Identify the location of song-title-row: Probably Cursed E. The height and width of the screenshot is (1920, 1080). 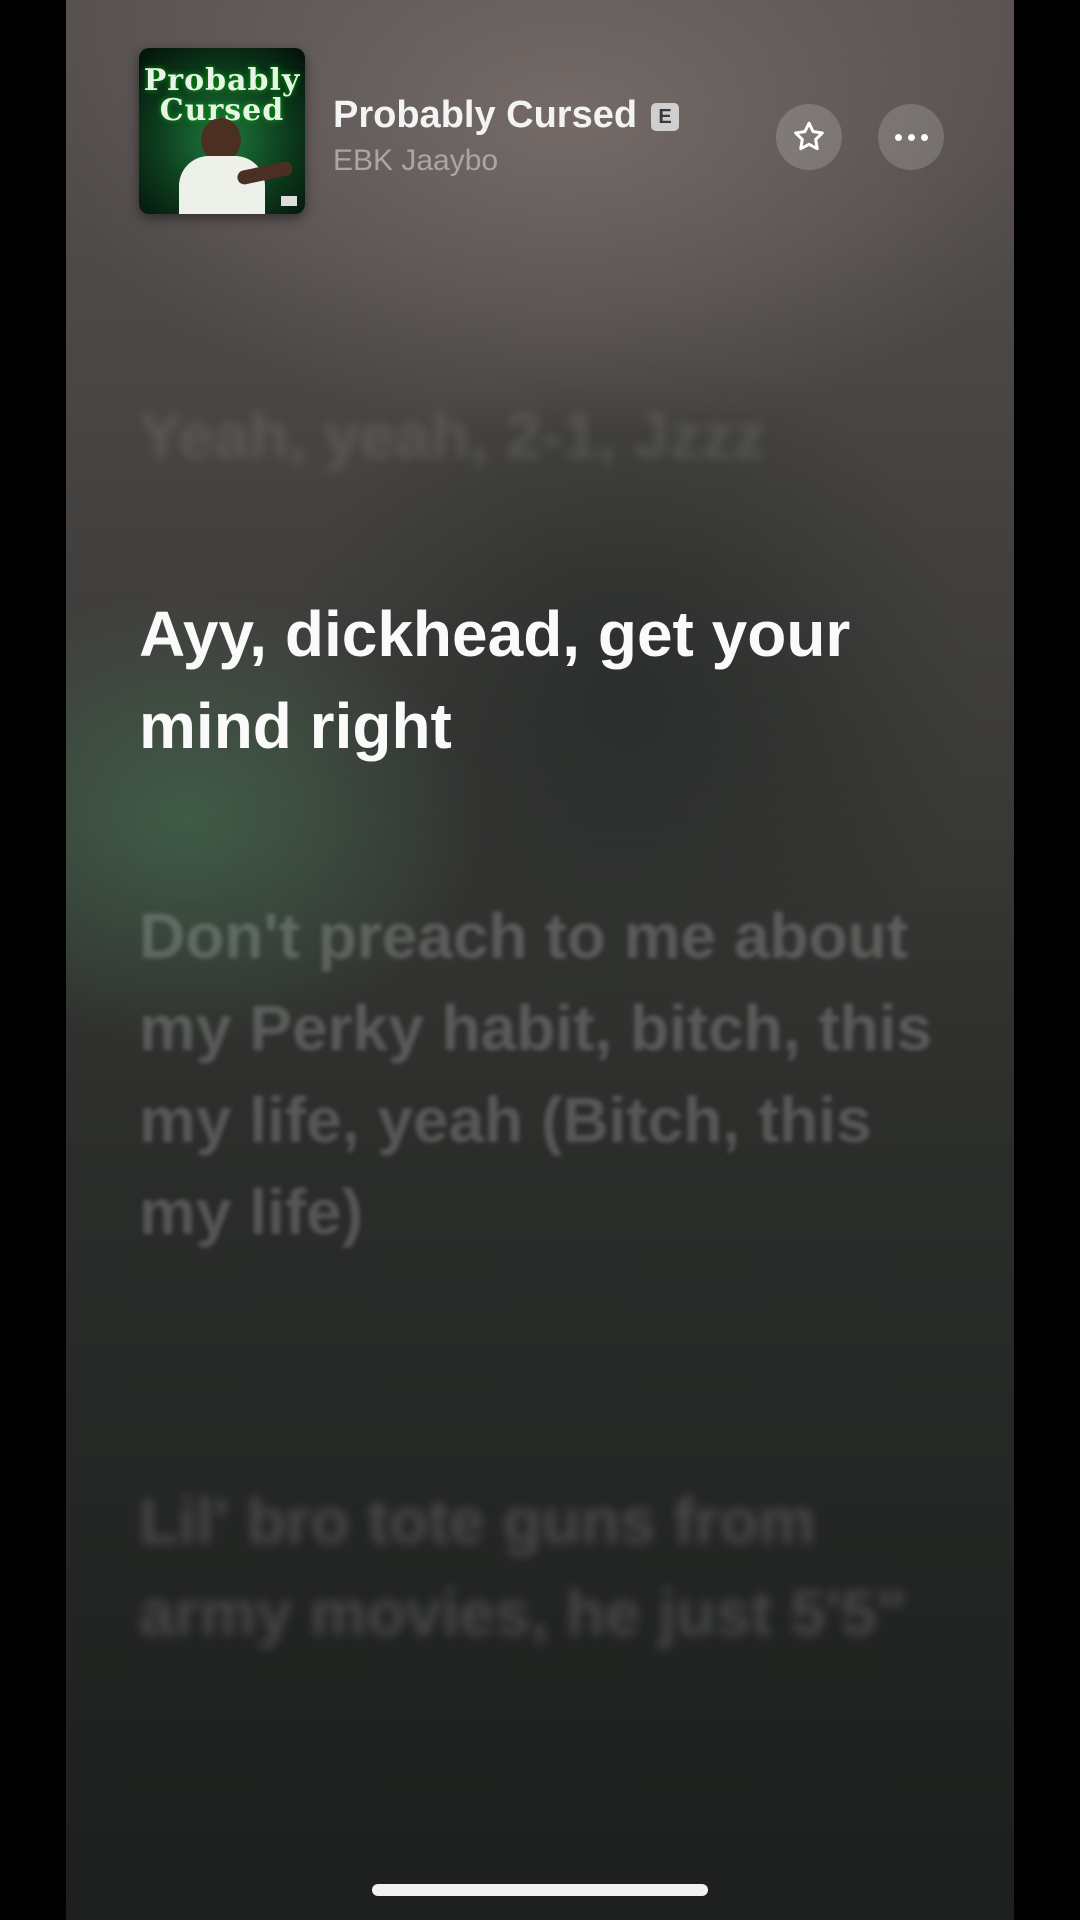
(506, 115).